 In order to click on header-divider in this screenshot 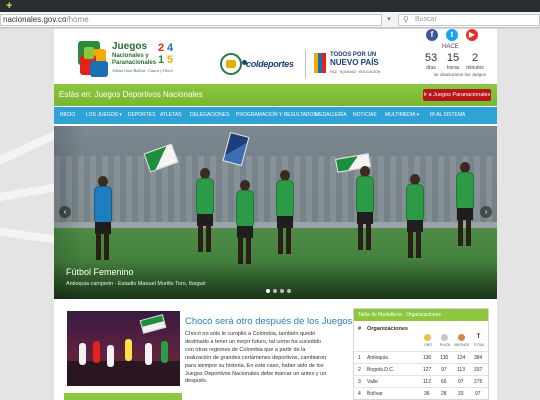, I will do `click(305, 64)`.